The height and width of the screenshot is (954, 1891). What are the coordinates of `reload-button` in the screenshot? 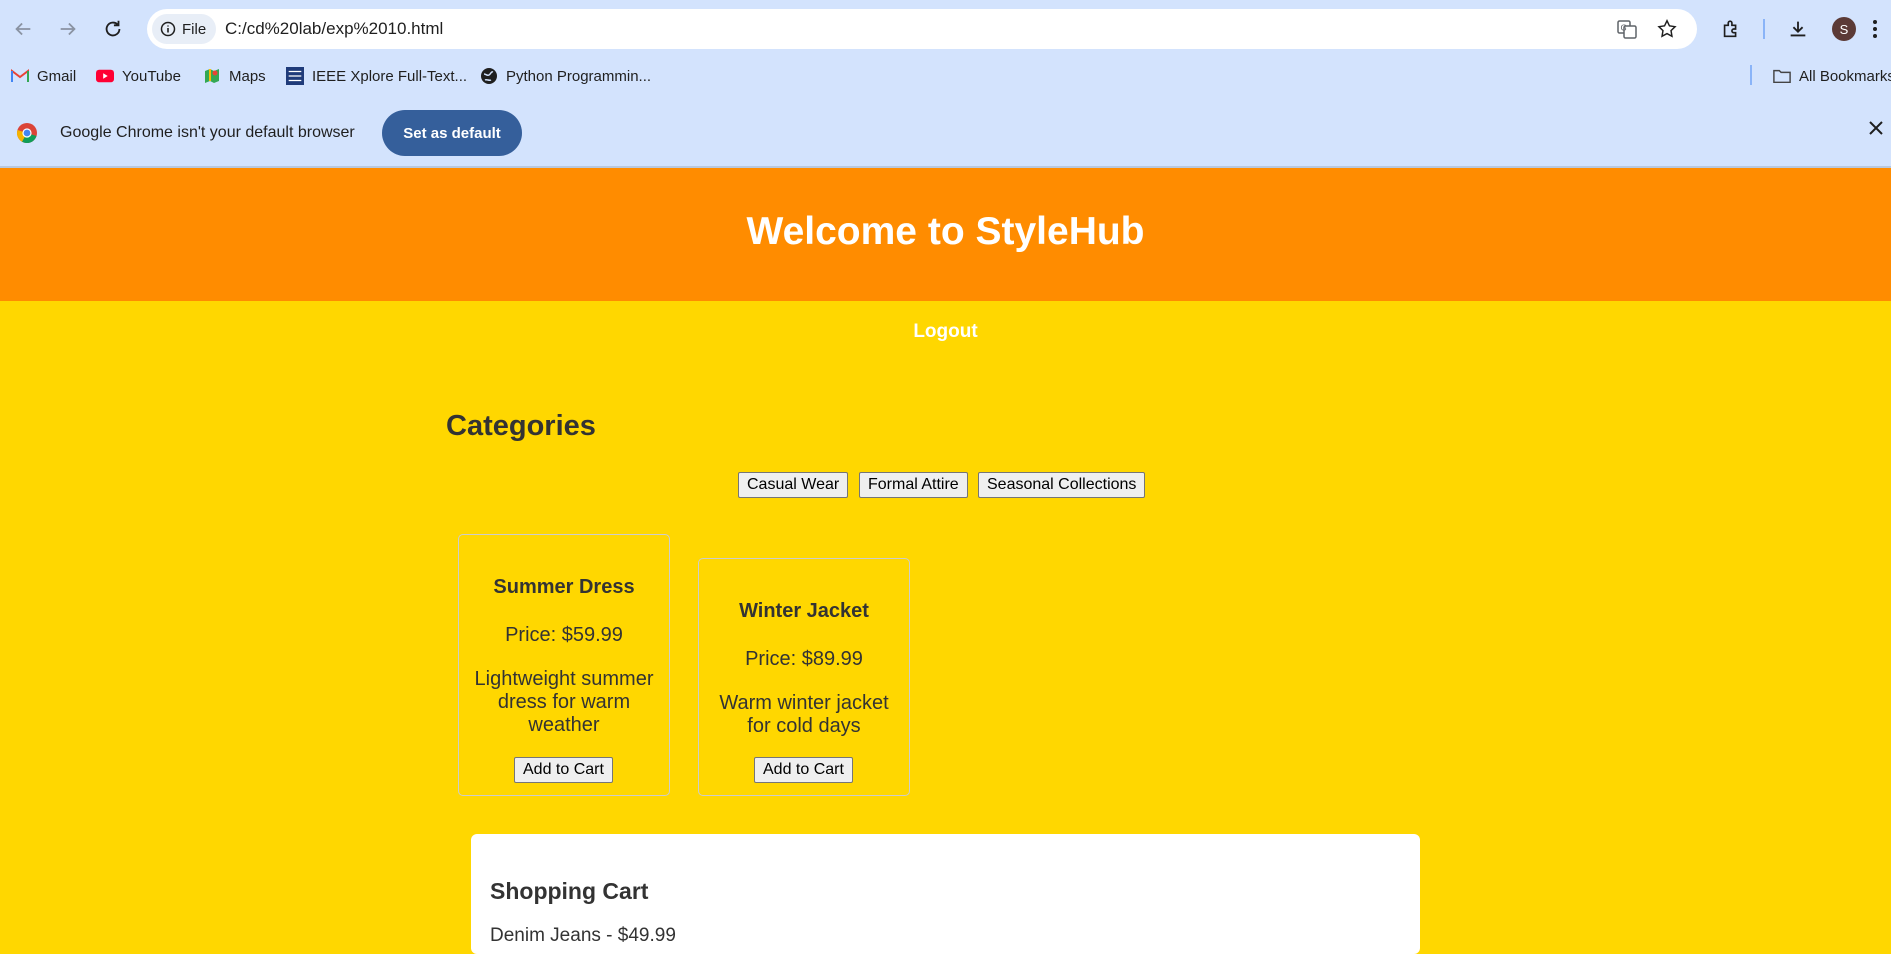 It's located at (113, 29).